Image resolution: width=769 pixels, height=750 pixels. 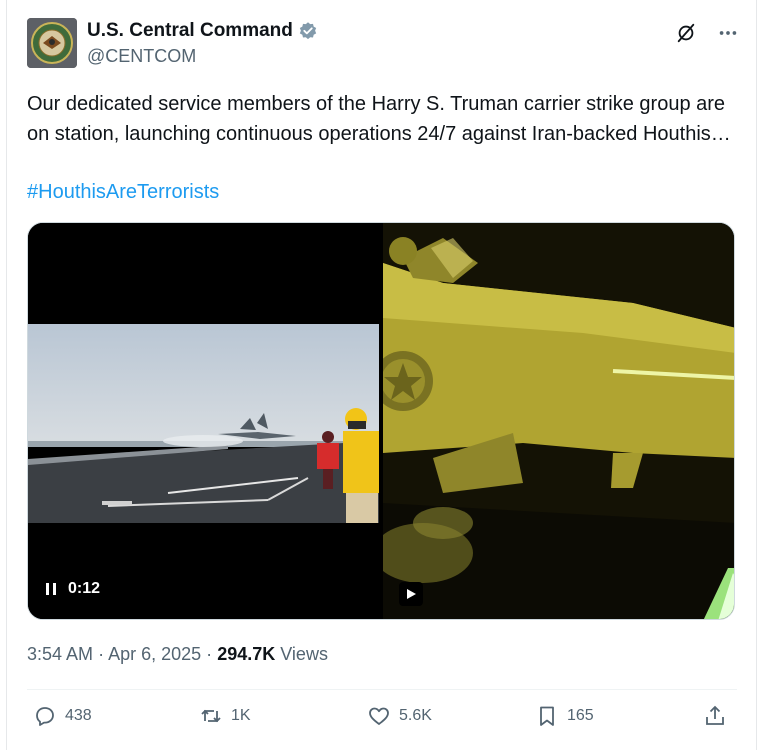 I want to click on like-count: 5.6K, so click(x=415, y=715).